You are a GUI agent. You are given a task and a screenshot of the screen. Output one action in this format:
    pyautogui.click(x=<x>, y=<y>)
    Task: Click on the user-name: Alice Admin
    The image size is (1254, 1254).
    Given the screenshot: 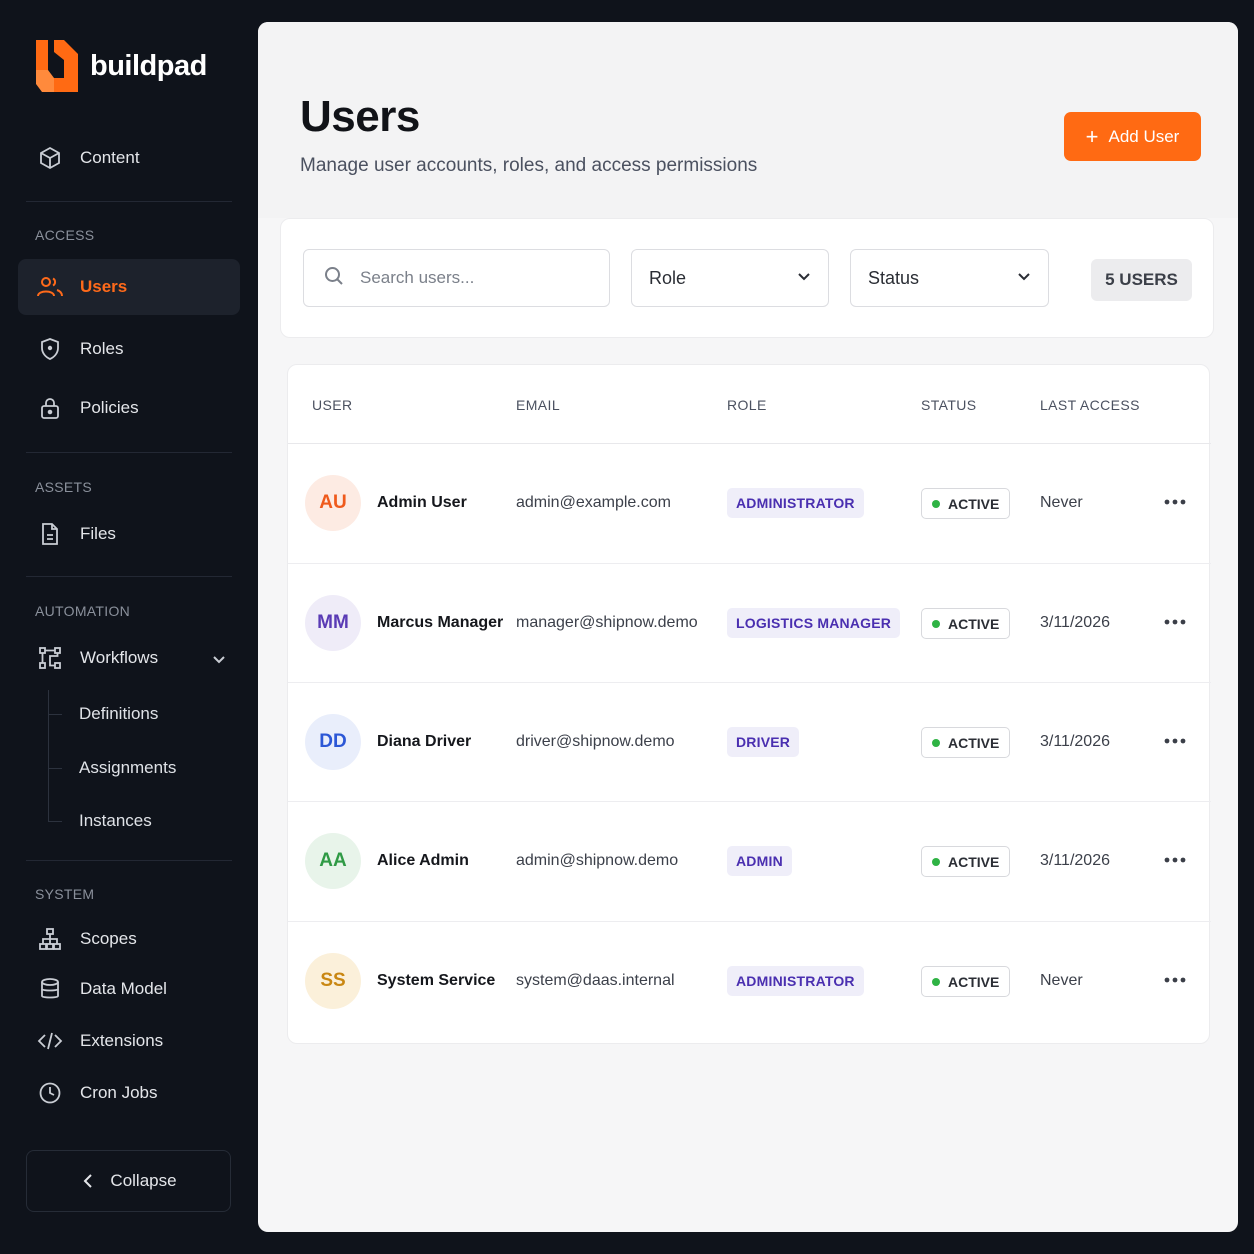 What is the action you would take?
    pyautogui.click(x=423, y=860)
    